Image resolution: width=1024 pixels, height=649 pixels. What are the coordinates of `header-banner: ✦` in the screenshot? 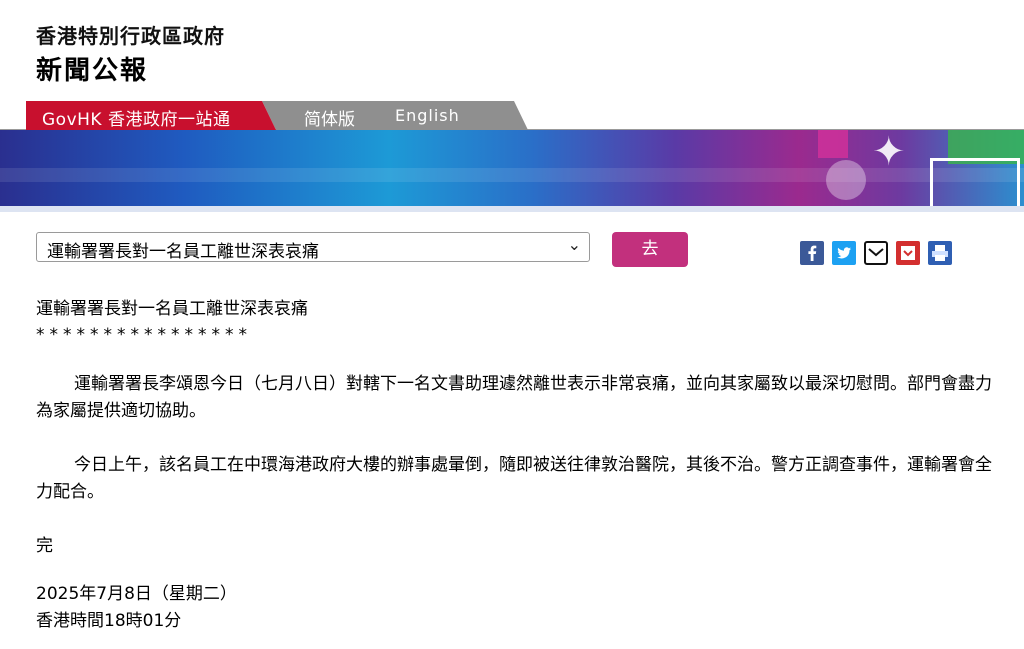 It's located at (512, 168).